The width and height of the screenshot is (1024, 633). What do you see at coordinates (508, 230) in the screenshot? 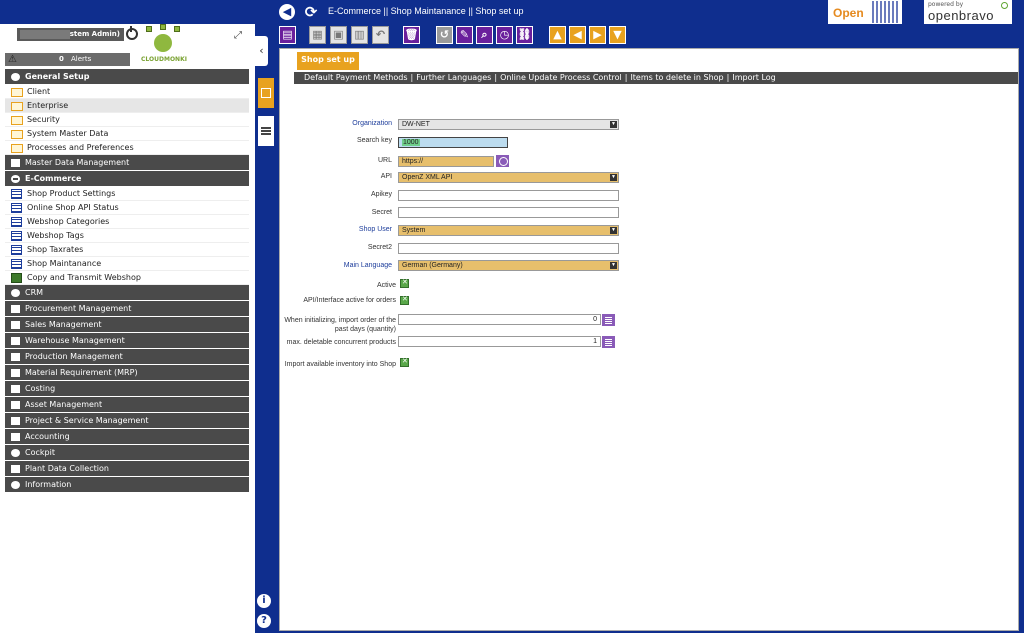
I see `shop-user-select: System ▼` at bounding box center [508, 230].